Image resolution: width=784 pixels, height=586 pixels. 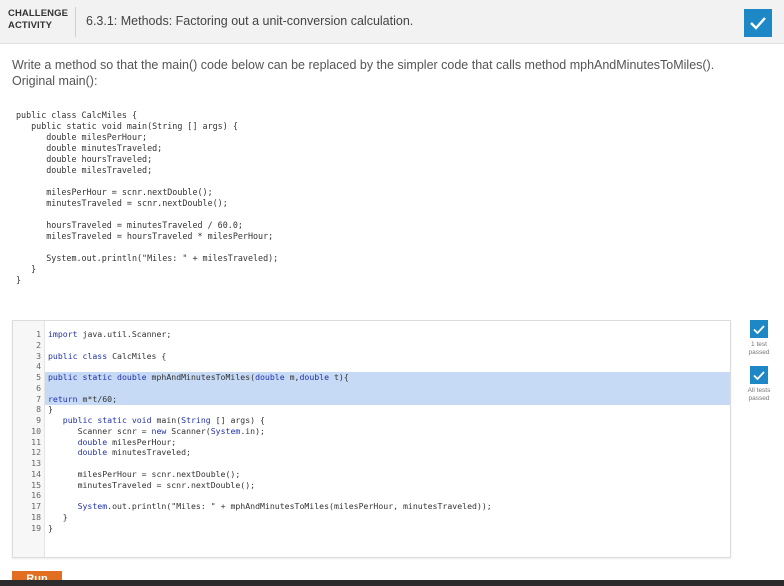 What do you see at coordinates (171, 430) in the screenshot?
I see `line-code: Scanner scnr = new Scanner(System.in);` at bounding box center [171, 430].